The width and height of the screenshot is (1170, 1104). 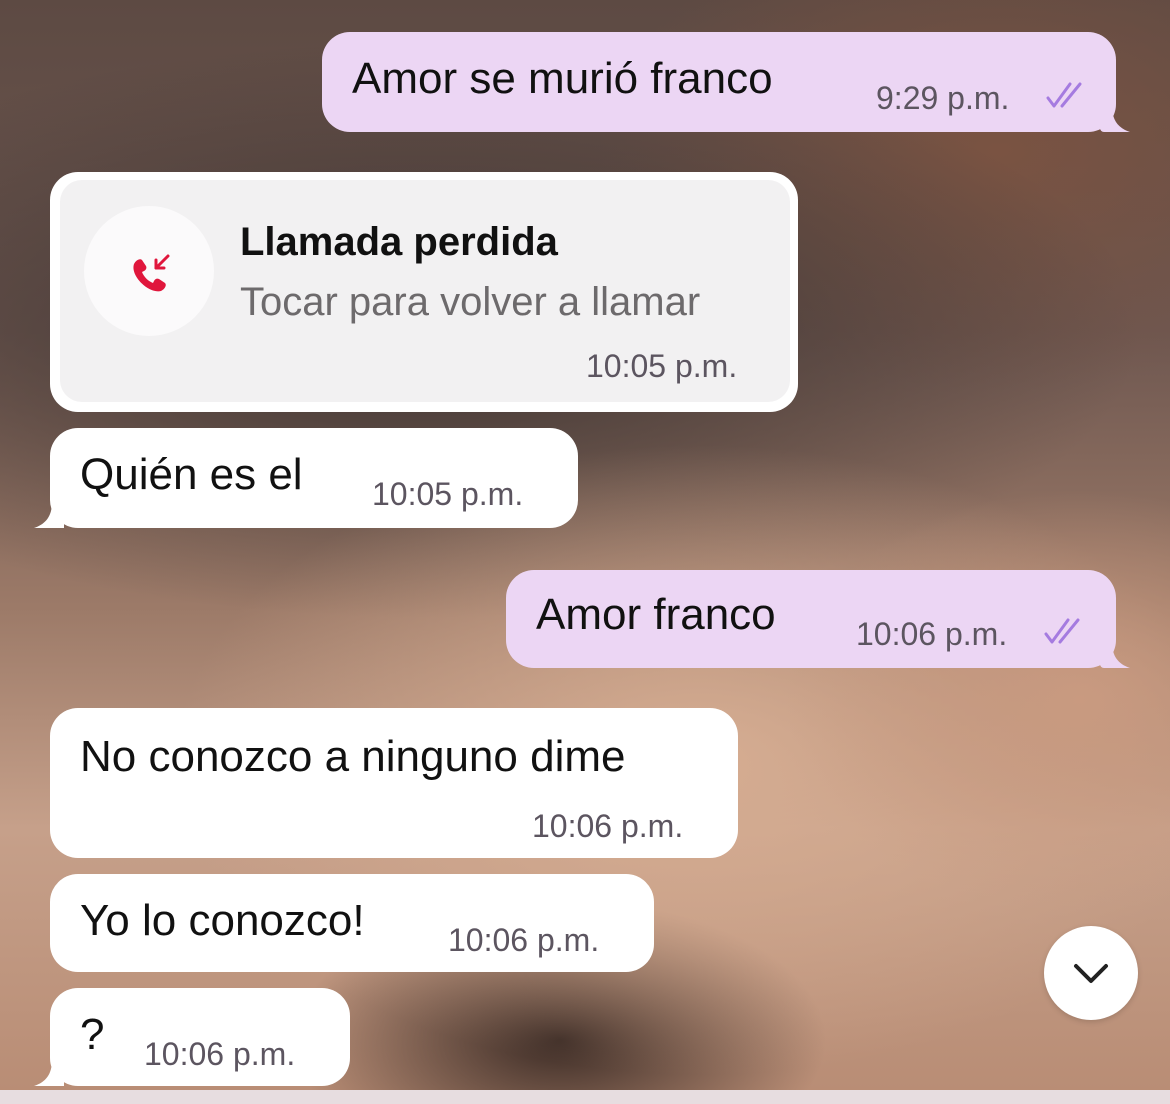 I want to click on message-bubble-outgoing: Amor se murió franco 9:29 p.m., so click(x=719, y=82).